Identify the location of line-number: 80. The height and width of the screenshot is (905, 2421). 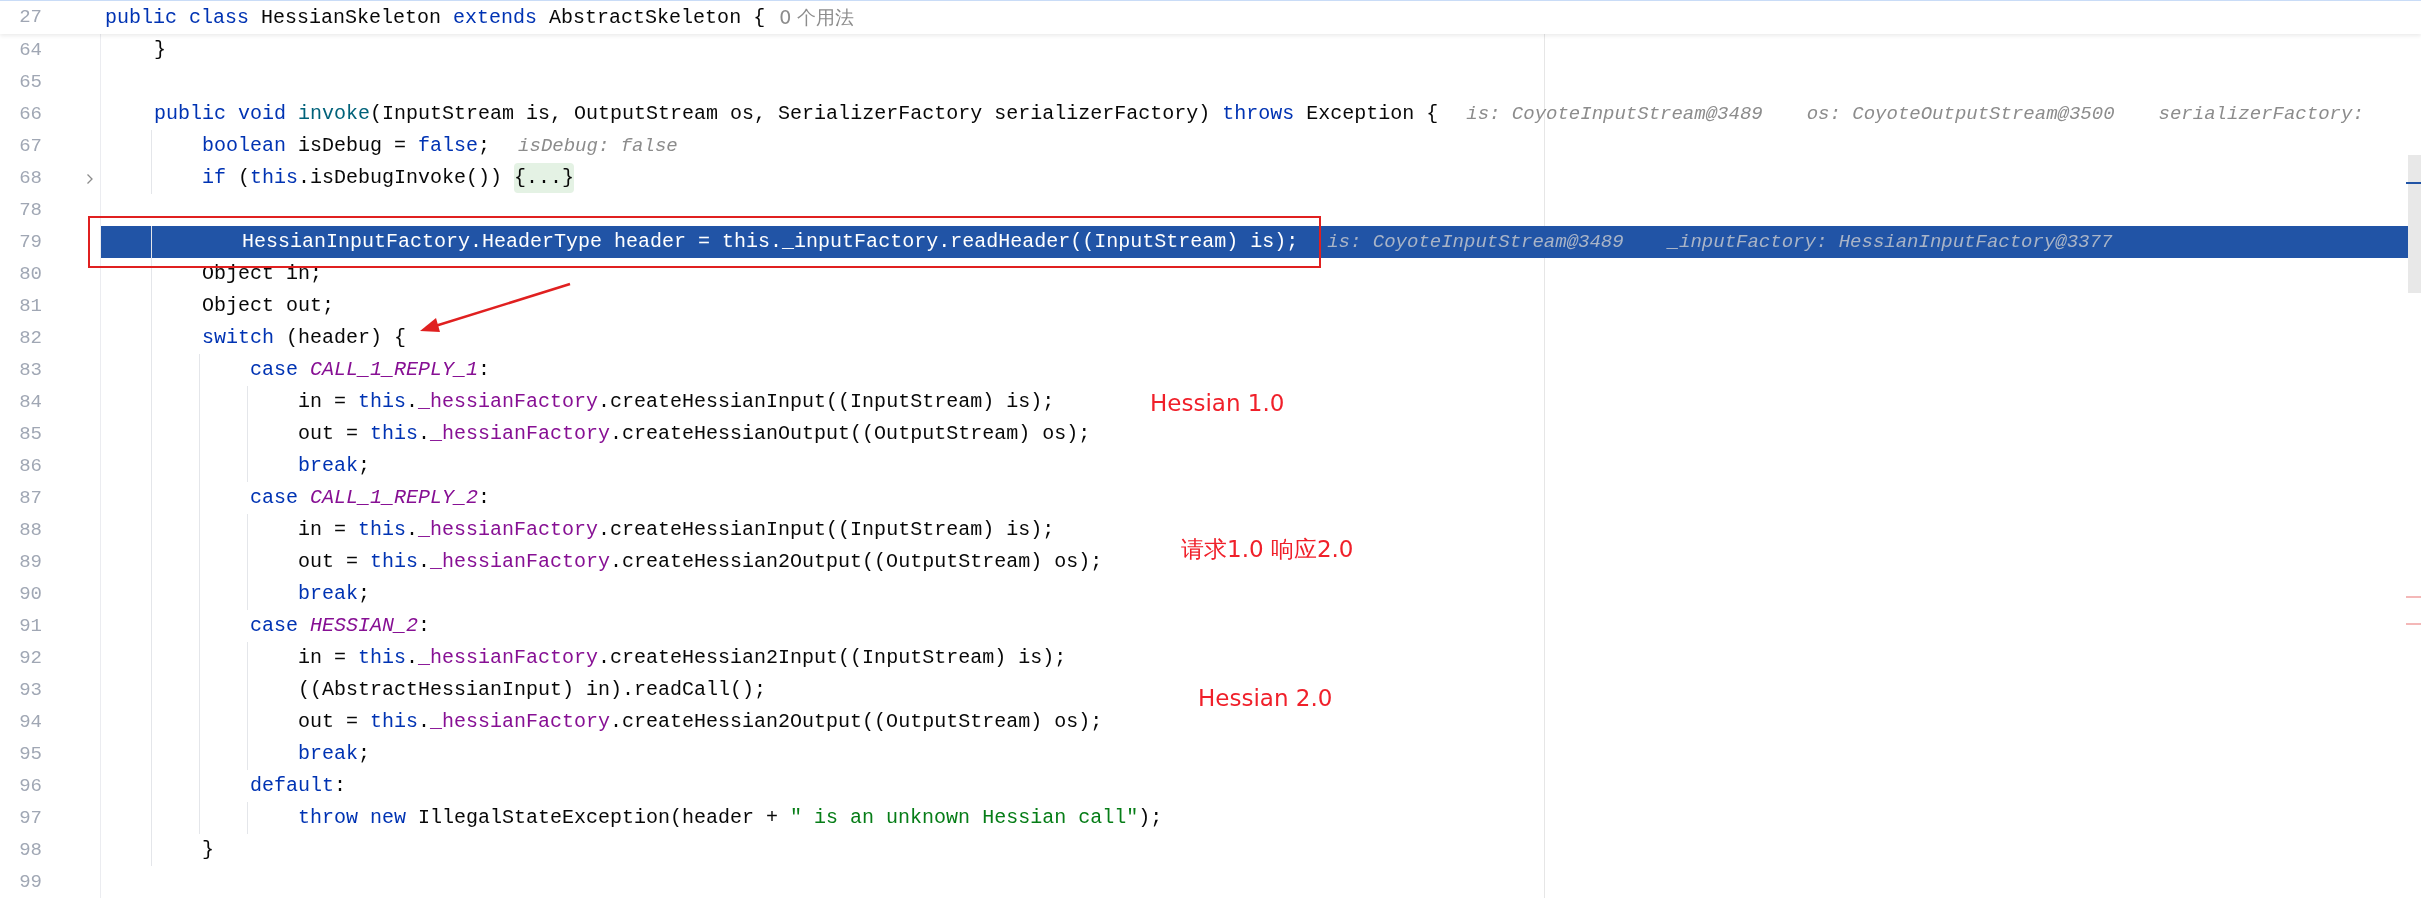
(30, 274).